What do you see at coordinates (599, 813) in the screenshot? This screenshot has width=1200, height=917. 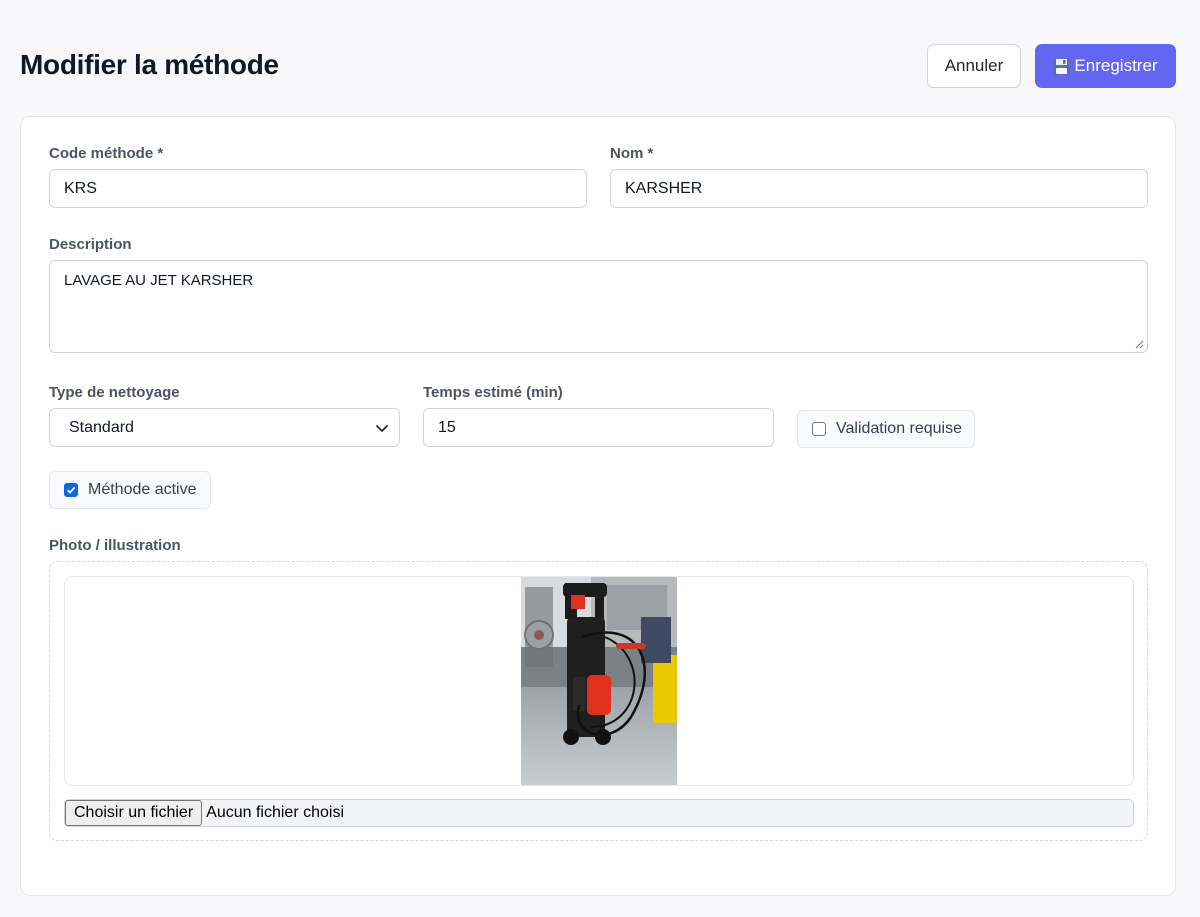 I see `file-input: Choisir un fichier Aucun fichier choisi` at bounding box center [599, 813].